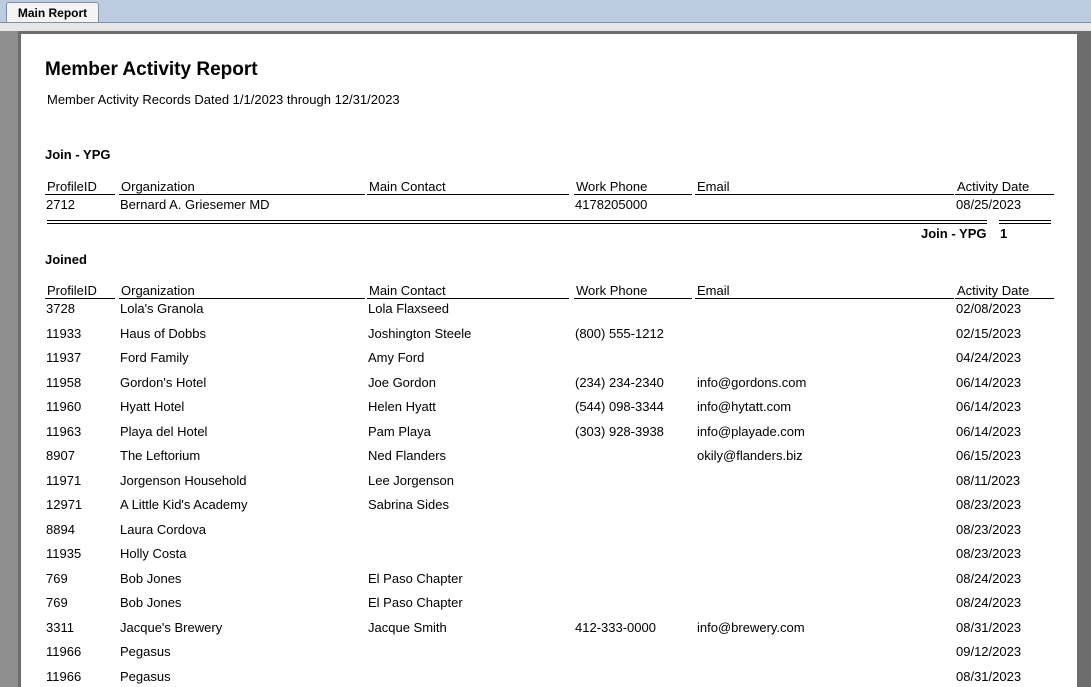 Image resolution: width=1091 pixels, height=687 pixels. Describe the element at coordinates (66, 259) in the screenshot. I see `group-heading-joined: Joined` at that location.